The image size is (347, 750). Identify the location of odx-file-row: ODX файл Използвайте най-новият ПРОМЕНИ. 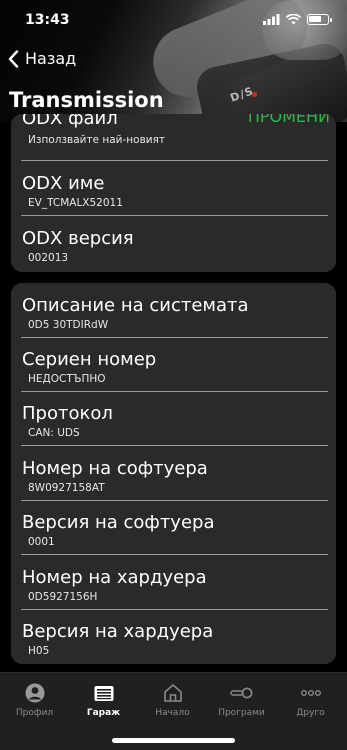
(175, 137).